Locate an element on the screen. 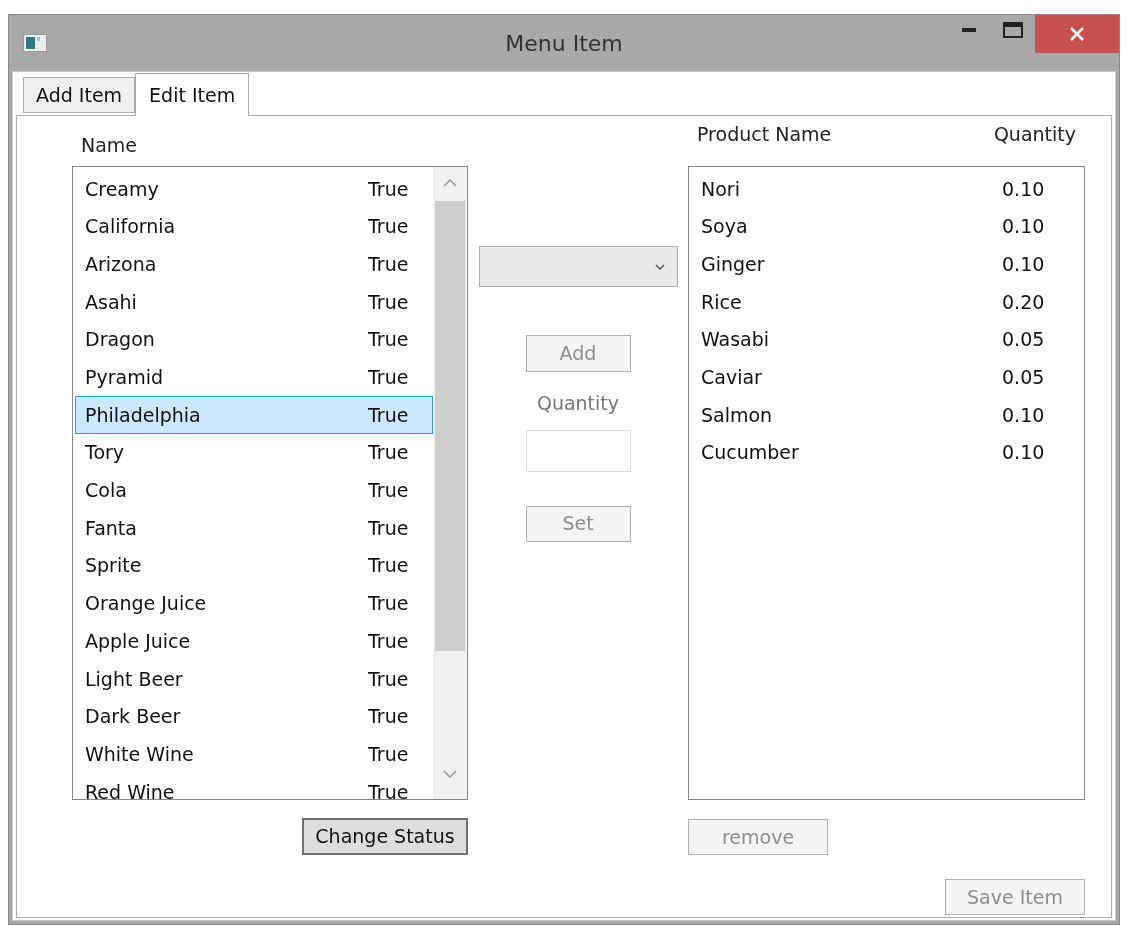 Image resolution: width=1129 pixels, height=926 pixels. ingredient-row: Ginger 0.10 is located at coordinates (887, 264).